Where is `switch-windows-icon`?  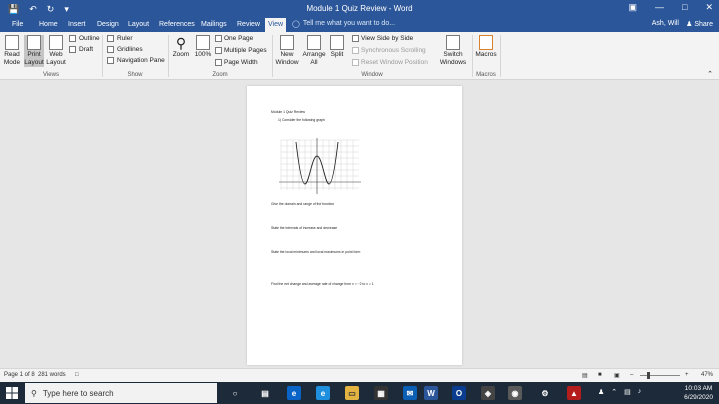
switch-windows-icon is located at coordinates (453, 42).